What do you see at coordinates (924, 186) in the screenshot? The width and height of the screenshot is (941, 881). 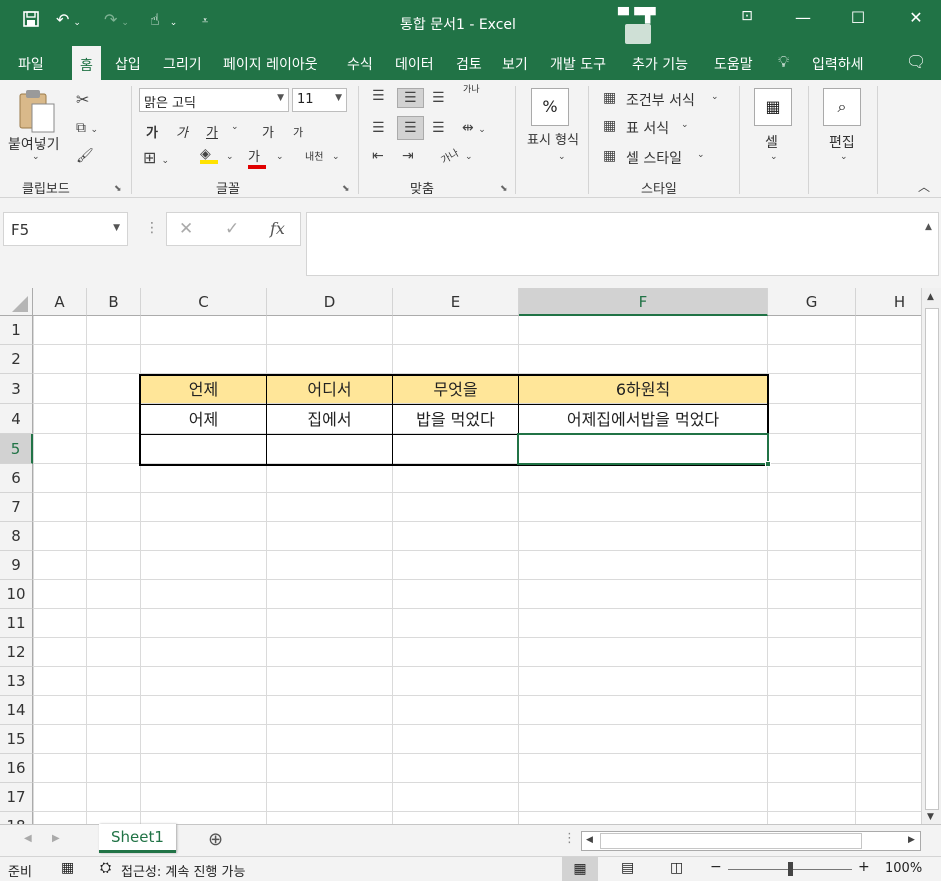 I see `collapse-ribbon-icon: ︿` at bounding box center [924, 186].